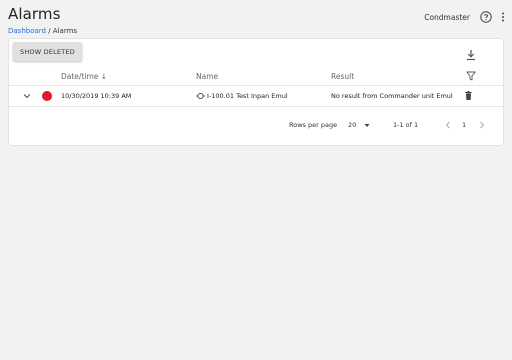  What do you see at coordinates (313, 125) in the screenshot?
I see `rows-per-page-label: Rows per page` at bounding box center [313, 125].